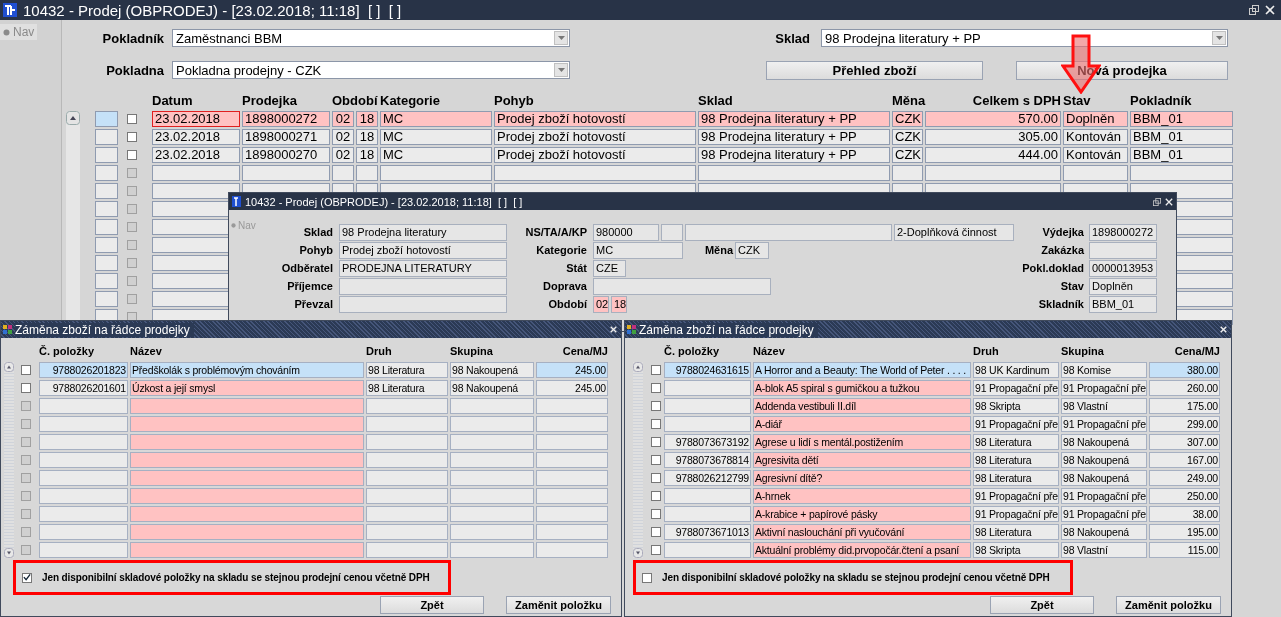 The width and height of the screenshot is (1281, 617). Describe the element at coordinates (862, 478) in the screenshot. I see `table-cell: Agresivní dítě?` at that location.